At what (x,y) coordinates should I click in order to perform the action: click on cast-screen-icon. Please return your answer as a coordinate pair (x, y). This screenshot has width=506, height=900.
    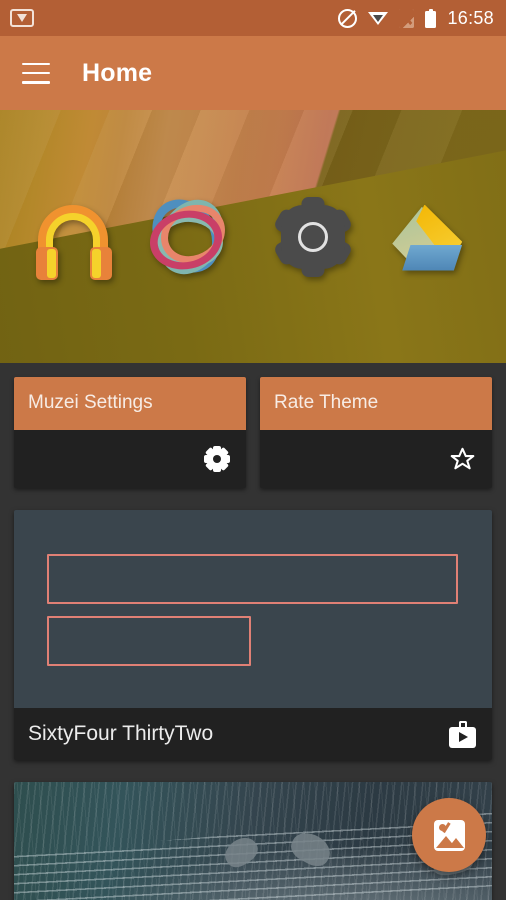
    Looking at the image, I should click on (22, 18).